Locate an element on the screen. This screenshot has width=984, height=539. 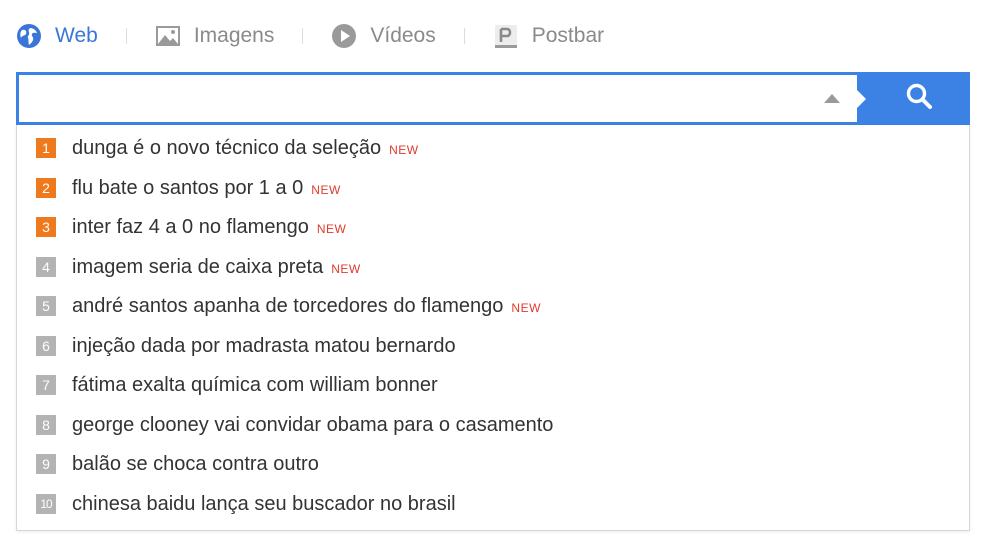
suggestion-text: inter faz 4 a 0 no flamengo NEW is located at coordinates (209, 227).